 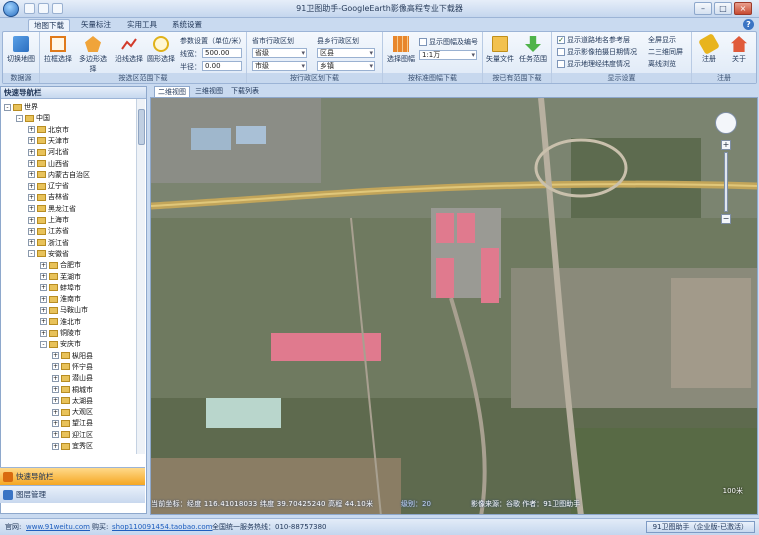 I want to click on tree-node: + 江苏省, so click(x=48, y=231).